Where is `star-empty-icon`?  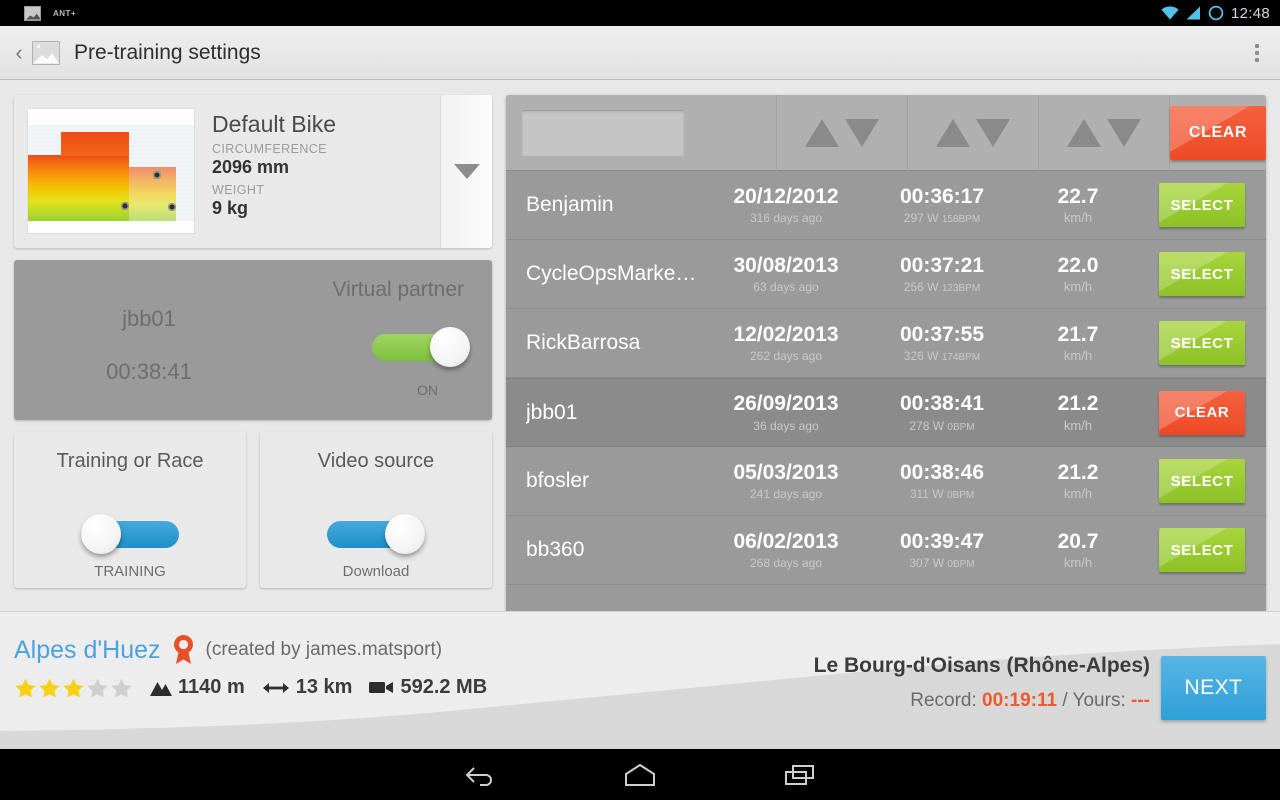 star-empty-icon is located at coordinates (97, 687).